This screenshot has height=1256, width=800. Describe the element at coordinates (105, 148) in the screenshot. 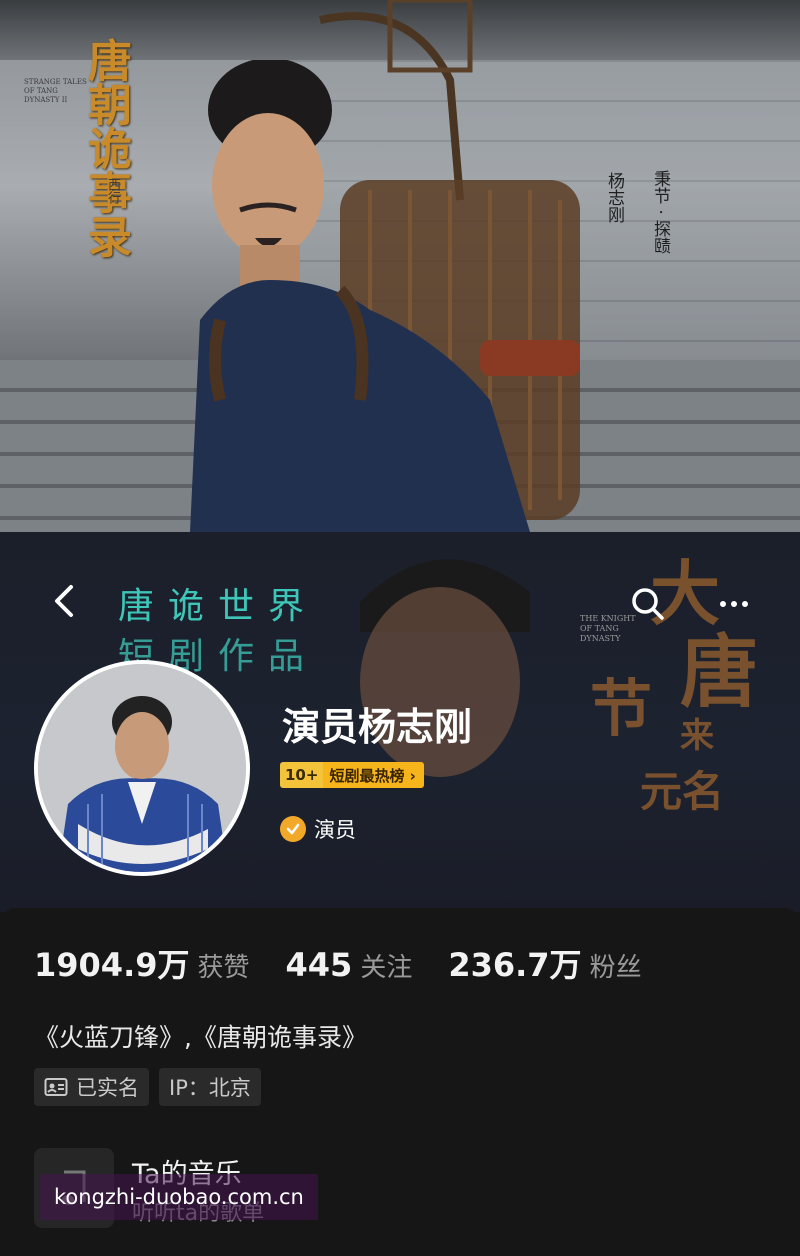

I see `poster-title: 唐朝诡事录` at that location.